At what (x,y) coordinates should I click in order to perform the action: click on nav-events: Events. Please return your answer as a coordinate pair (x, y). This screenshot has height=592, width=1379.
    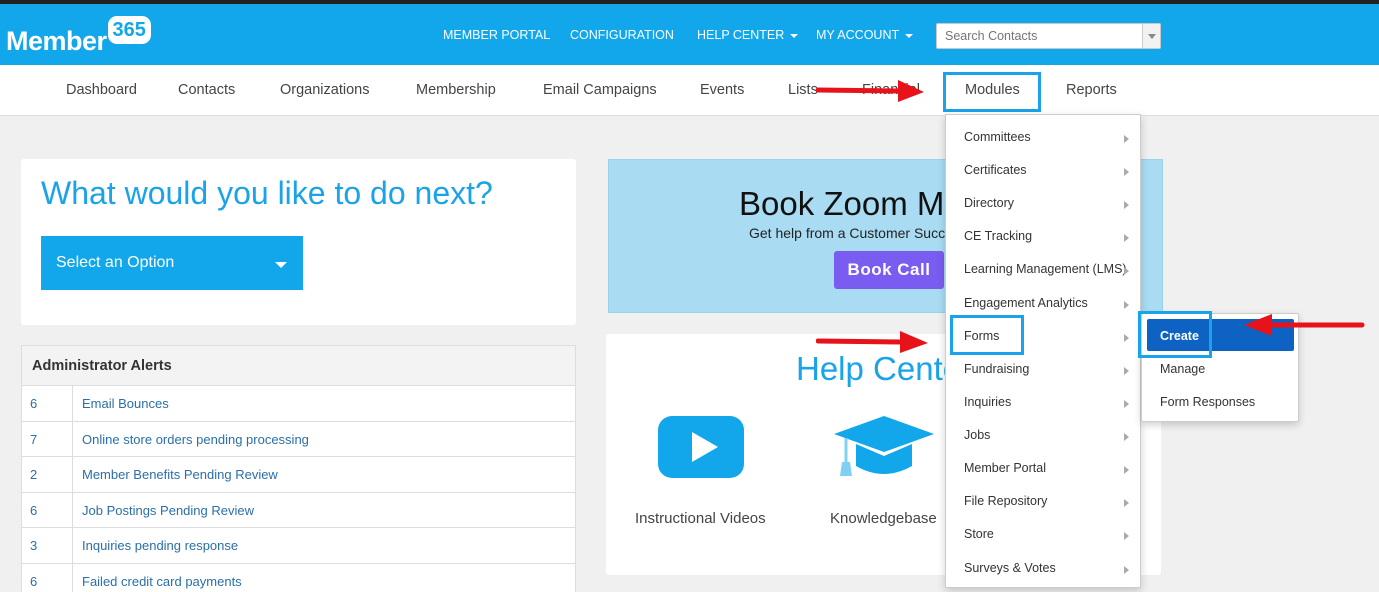
    Looking at the image, I should click on (722, 90).